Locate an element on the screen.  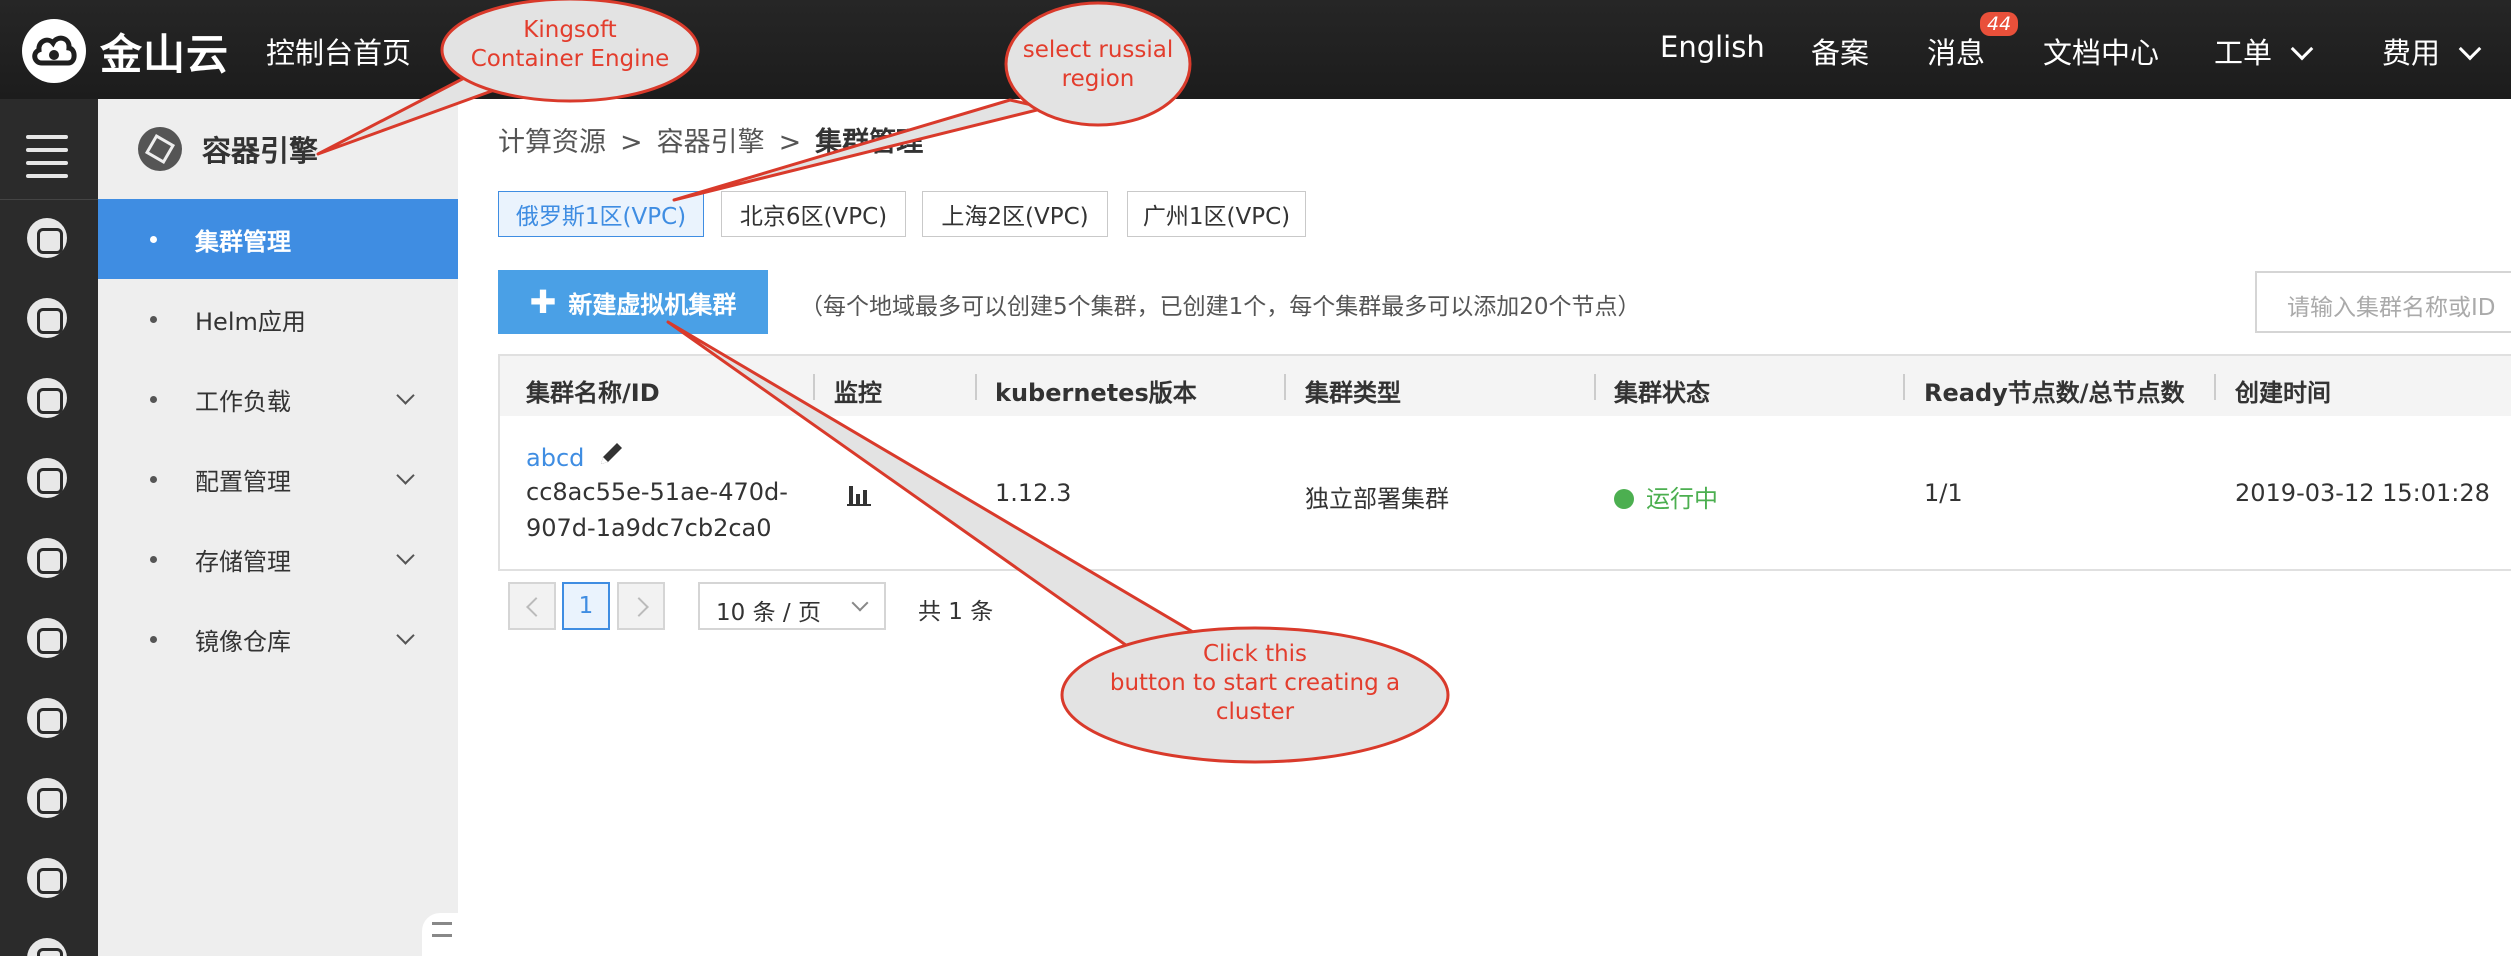
column-header-created: 创建时间 is located at coordinates (2283, 393).